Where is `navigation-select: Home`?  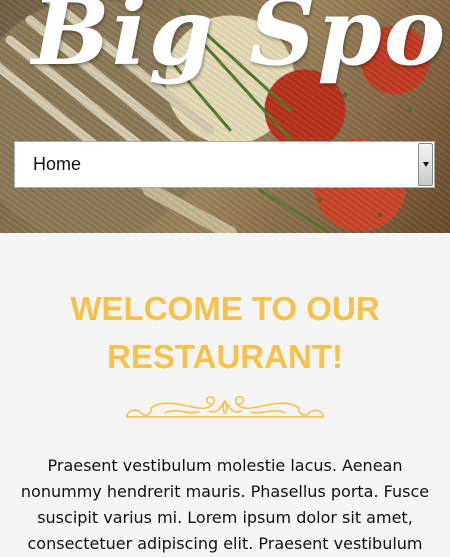 navigation-select: Home is located at coordinates (224, 164).